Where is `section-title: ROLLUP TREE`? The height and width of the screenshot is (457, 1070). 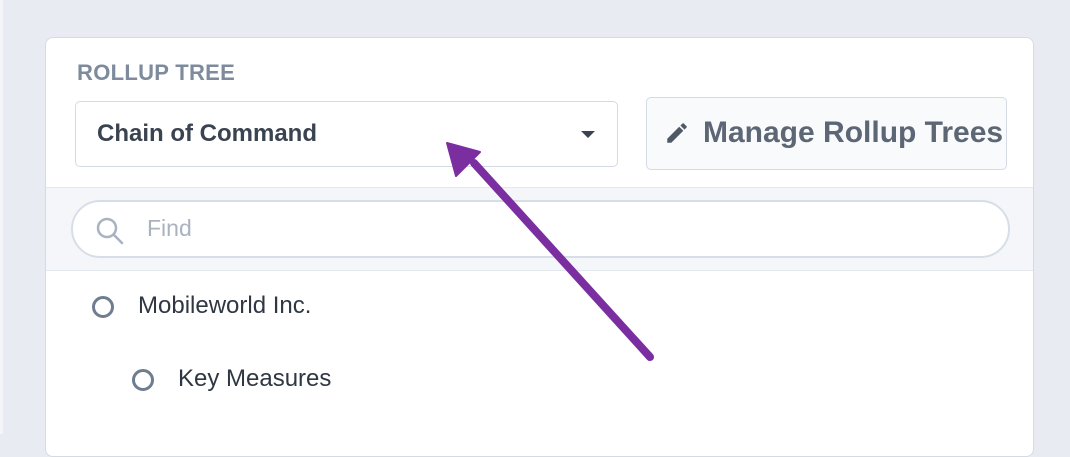
section-title: ROLLUP TREE is located at coordinates (156, 72).